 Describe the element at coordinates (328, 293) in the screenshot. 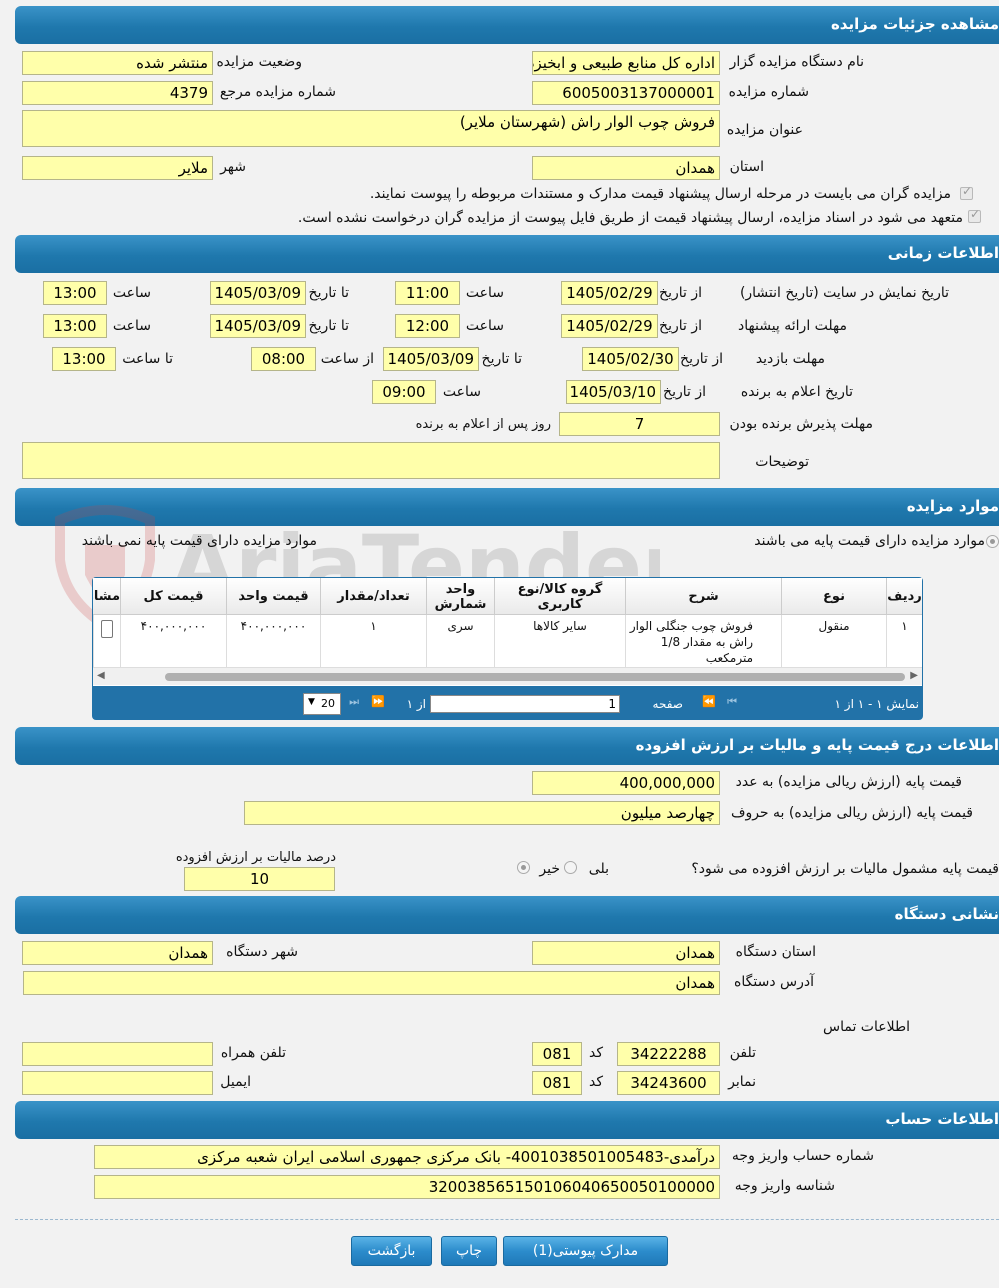

I see `display-to-label: تا تاریخ` at that location.